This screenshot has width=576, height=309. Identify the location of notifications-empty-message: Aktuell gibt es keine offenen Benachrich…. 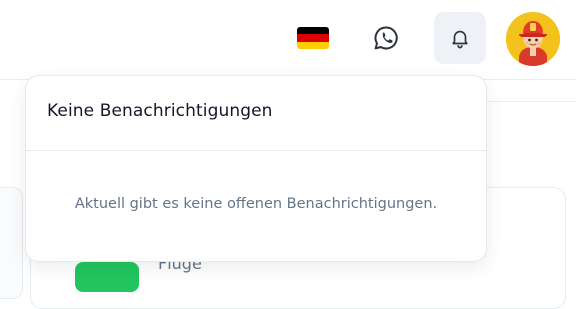
(256, 204).